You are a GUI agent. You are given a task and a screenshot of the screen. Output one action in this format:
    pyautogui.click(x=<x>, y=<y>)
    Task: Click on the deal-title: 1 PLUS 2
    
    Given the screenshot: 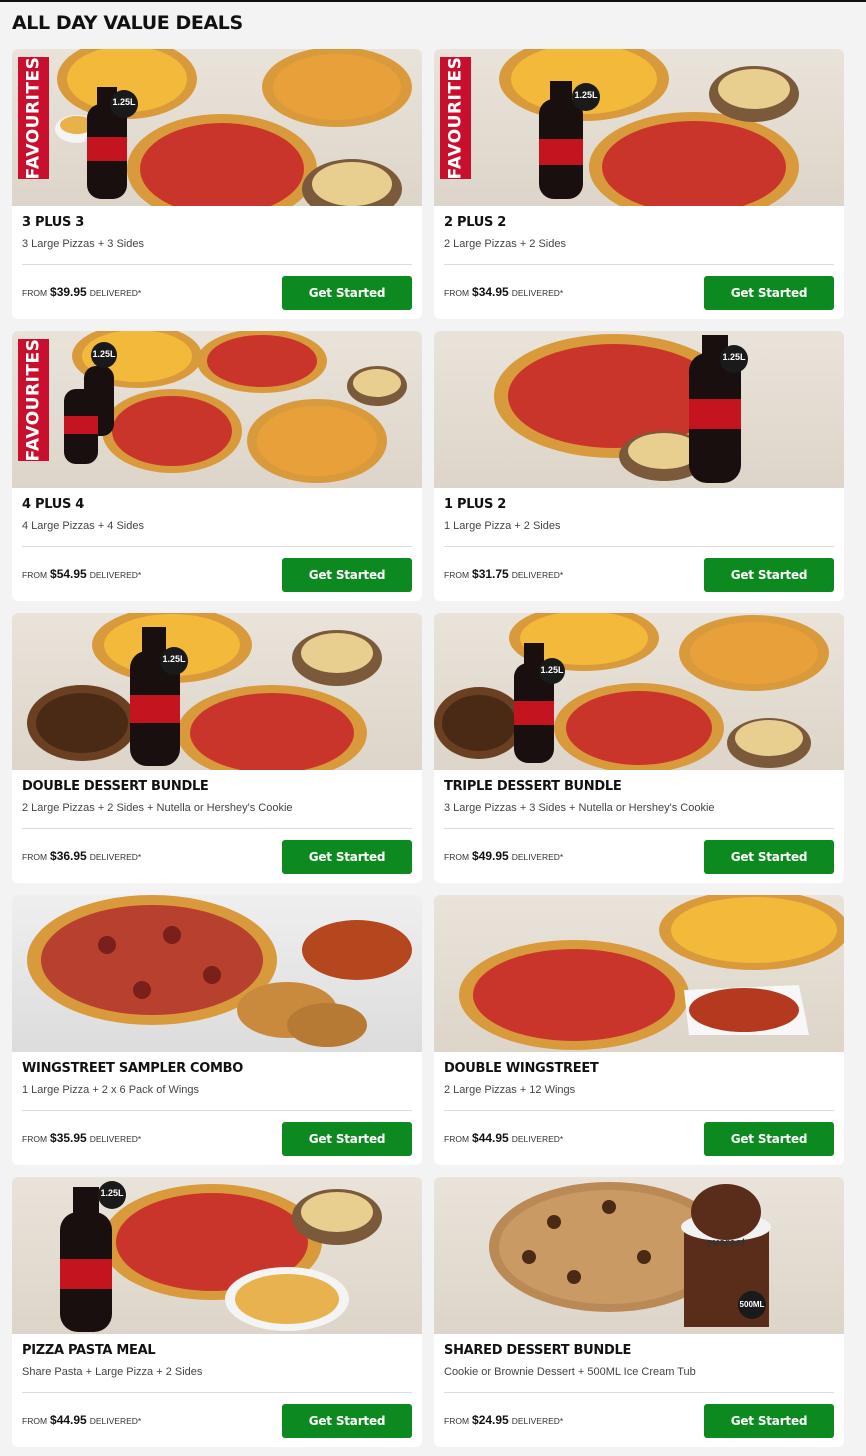 What is the action you would take?
    pyautogui.click(x=475, y=504)
    